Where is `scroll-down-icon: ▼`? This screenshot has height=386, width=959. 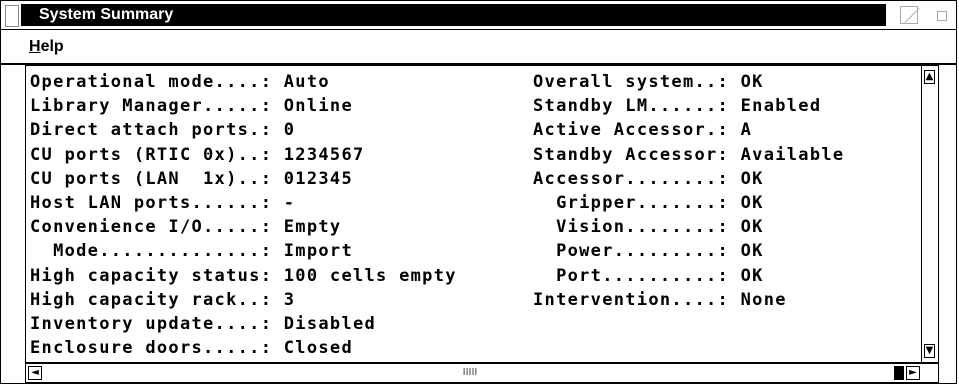 scroll-down-icon: ▼ is located at coordinates (929, 351).